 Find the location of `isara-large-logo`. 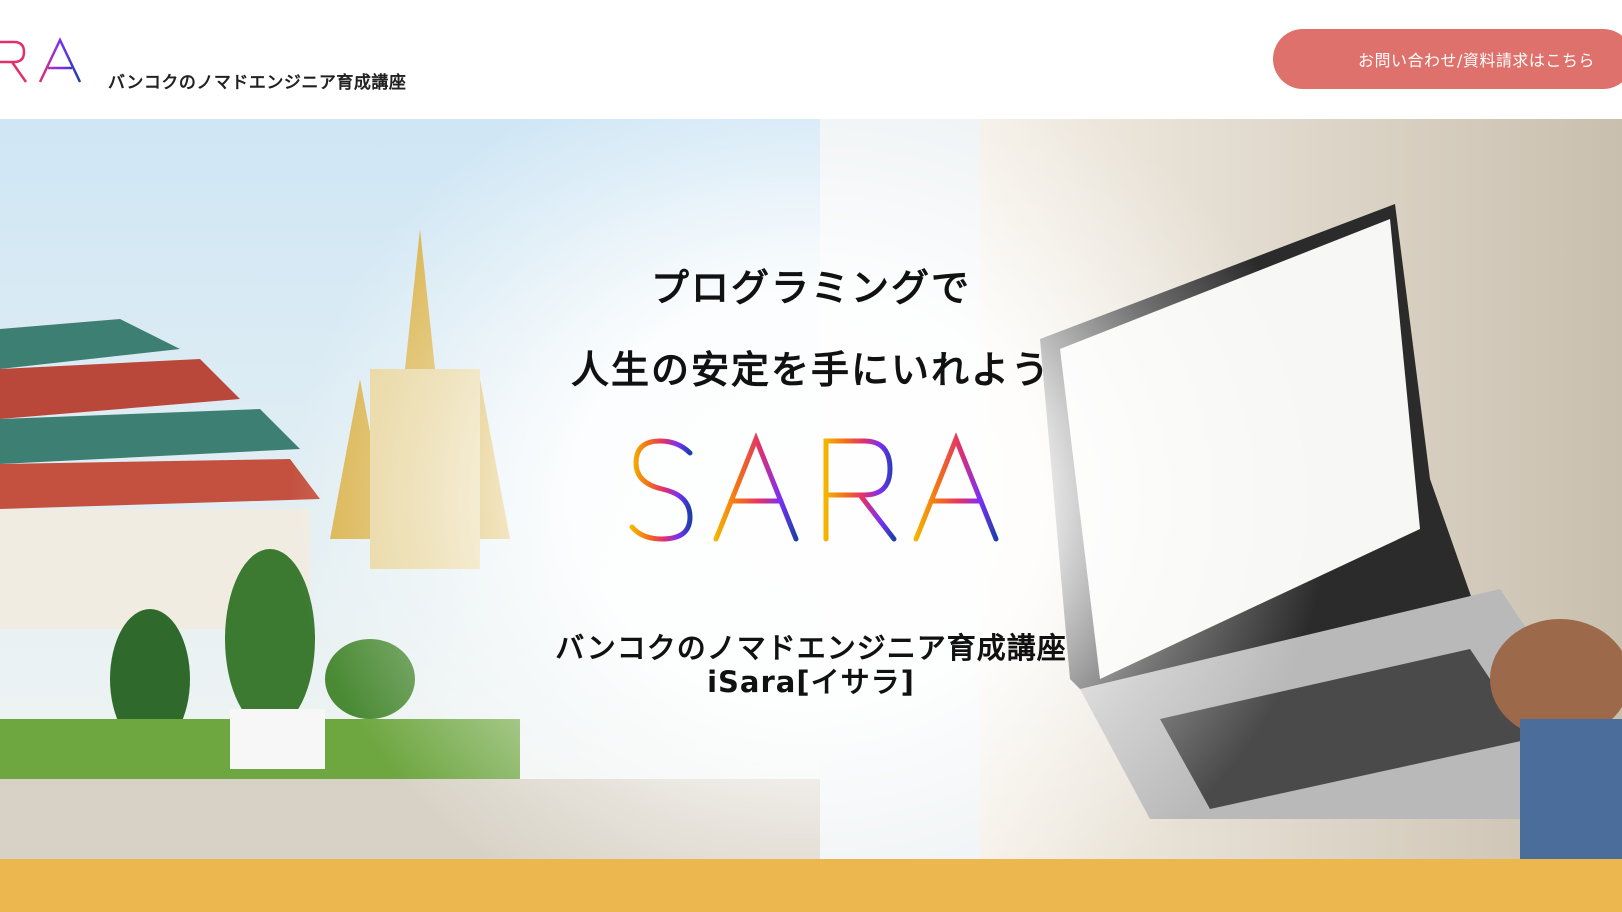

isara-large-logo is located at coordinates (800, 487).